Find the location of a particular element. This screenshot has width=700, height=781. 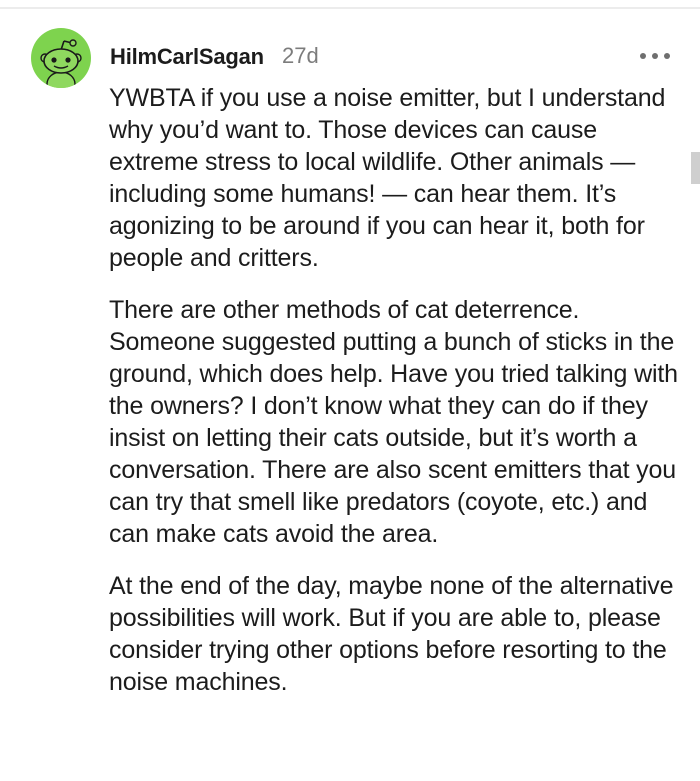

scrollbar-thumb is located at coordinates (695, 168).